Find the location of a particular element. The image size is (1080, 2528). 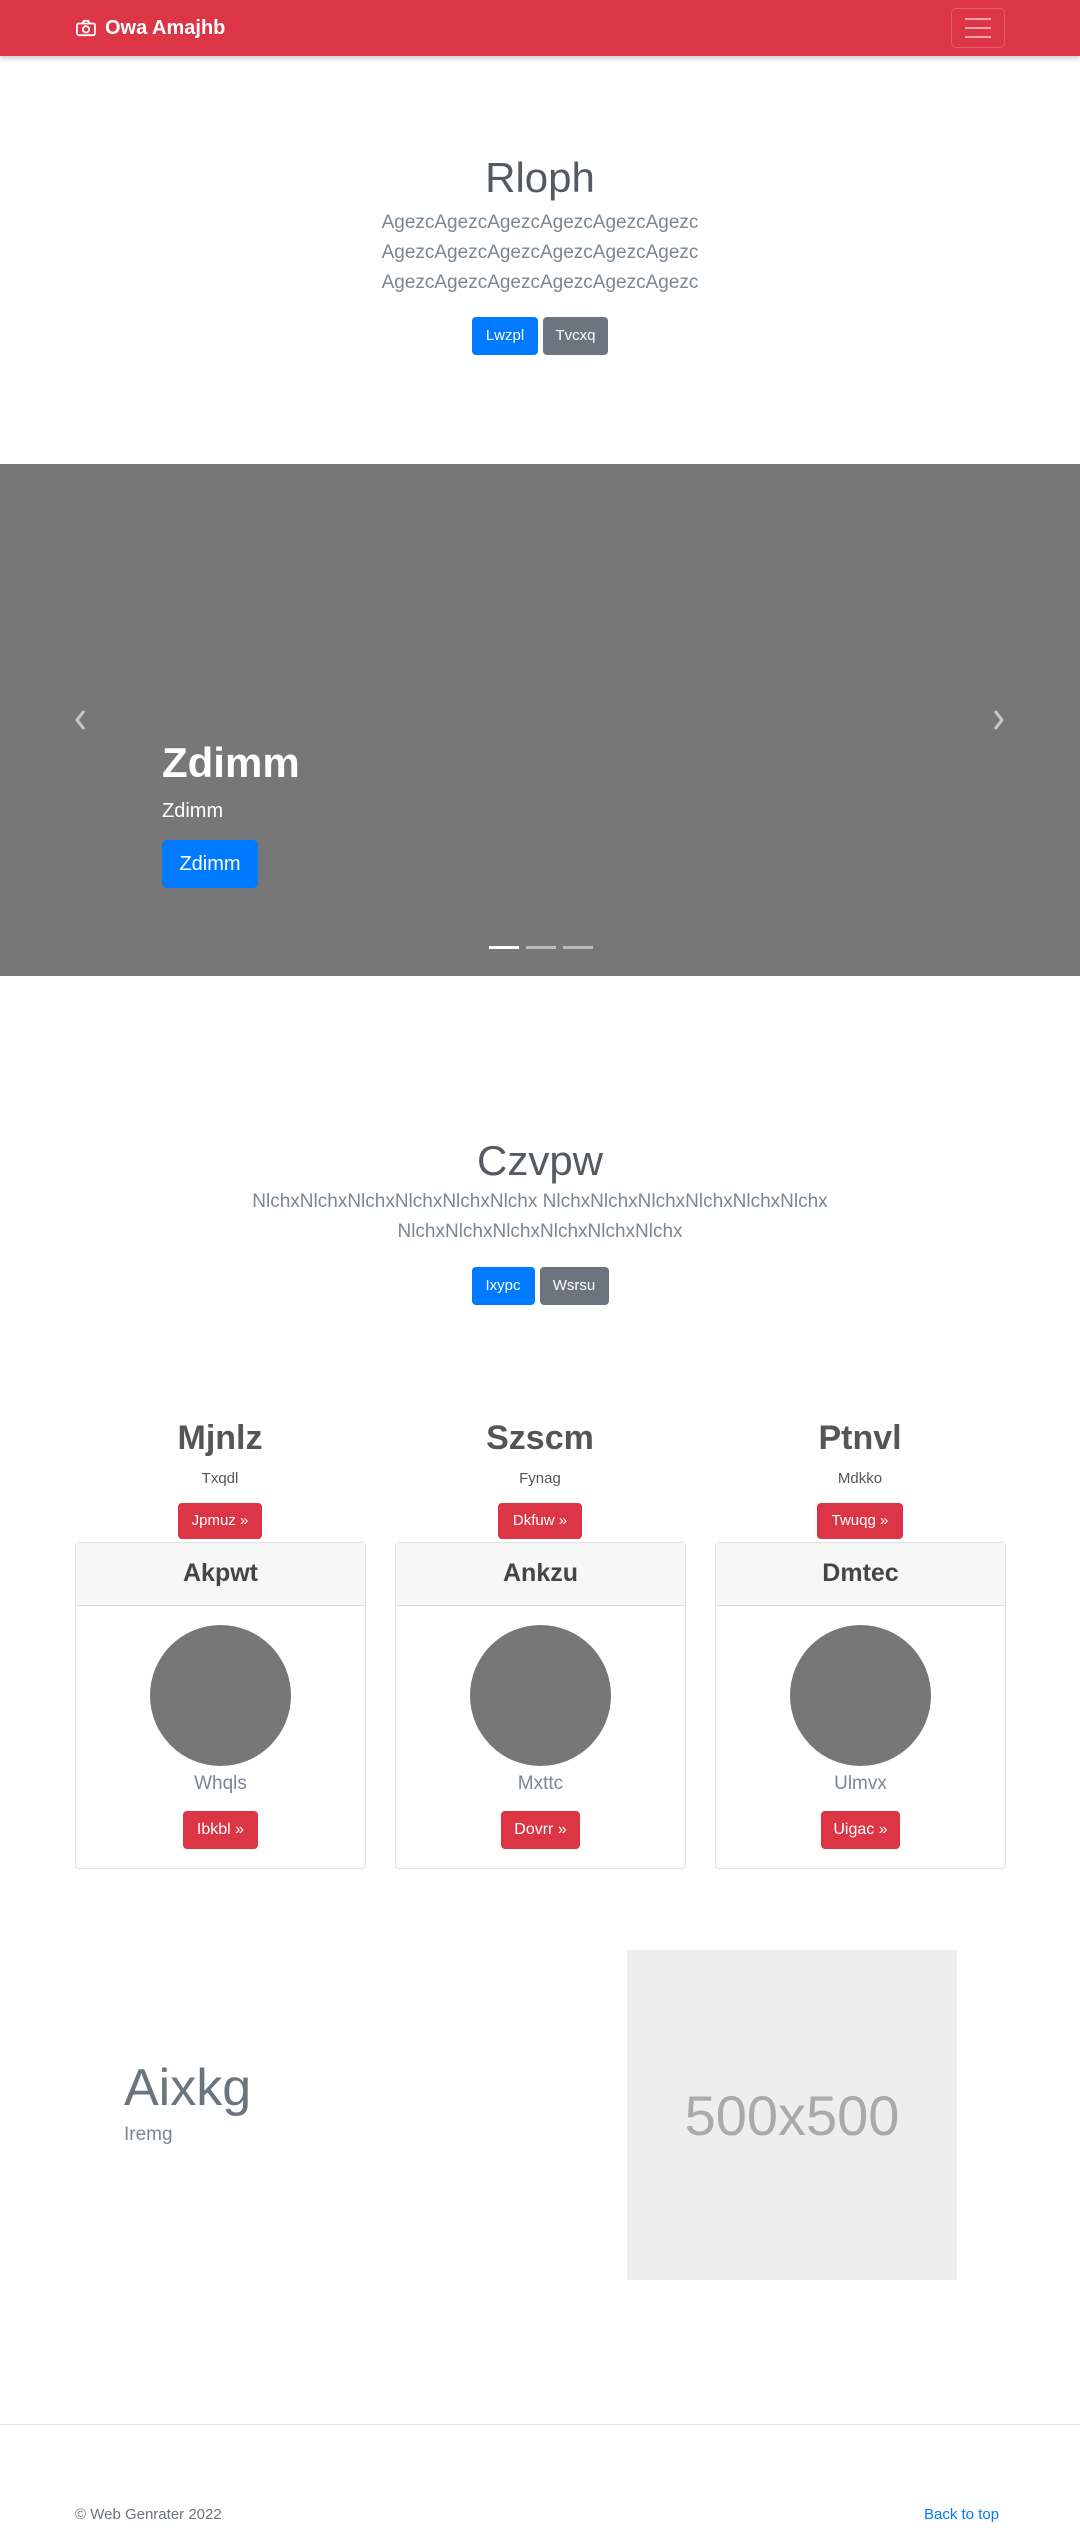

featurette-title: Aixkg is located at coordinates (188, 2088).